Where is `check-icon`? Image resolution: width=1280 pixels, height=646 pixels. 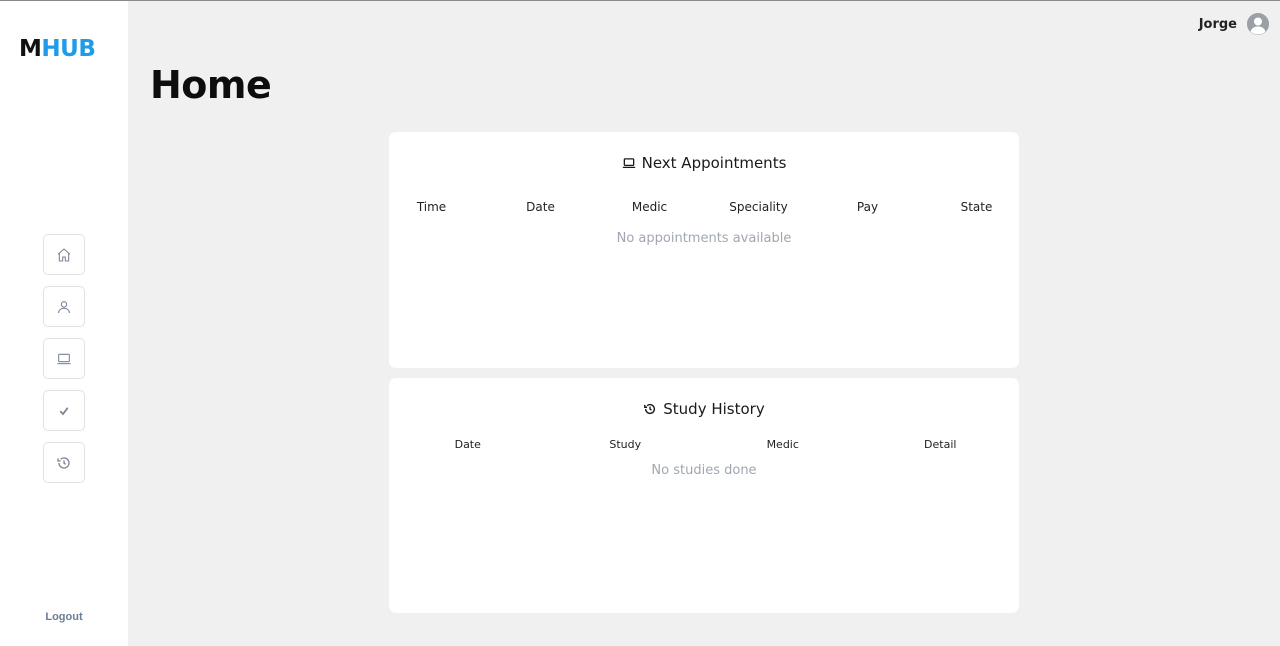
check-icon is located at coordinates (64, 410).